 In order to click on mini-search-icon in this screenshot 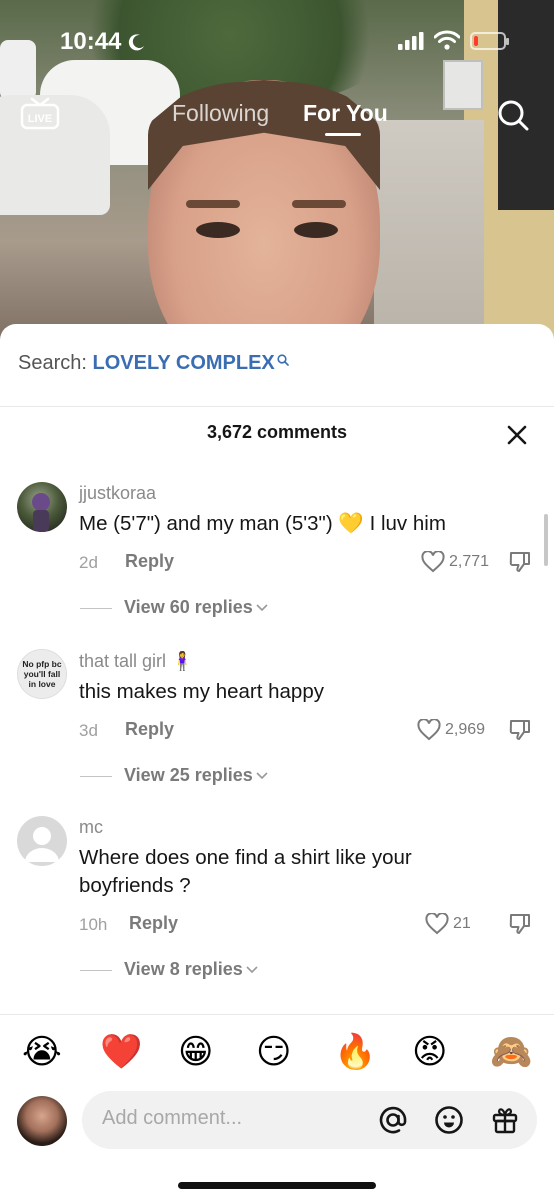, I will do `click(283, 360)`.